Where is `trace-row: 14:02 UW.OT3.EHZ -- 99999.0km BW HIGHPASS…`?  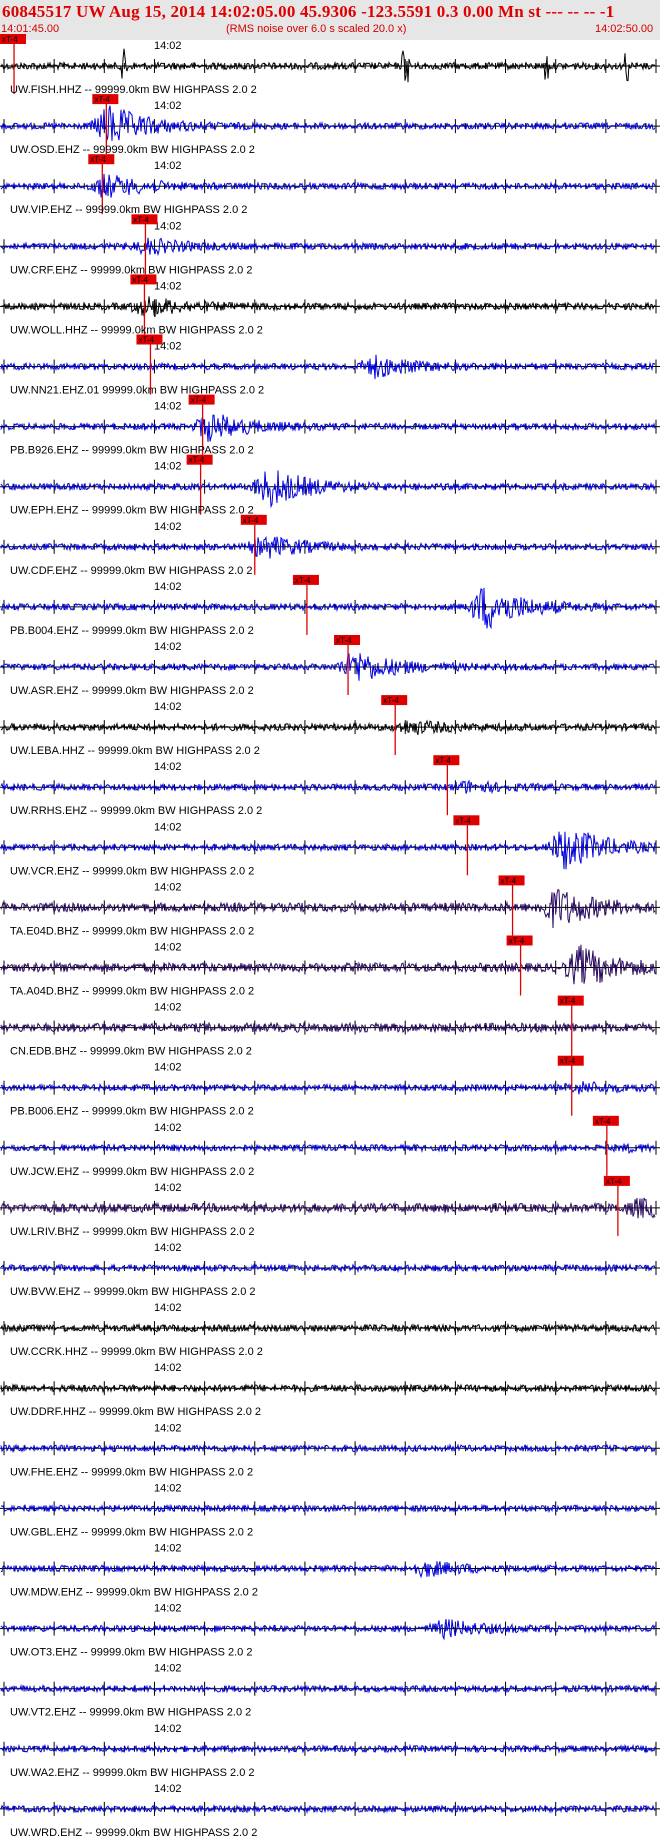 trace-row: 14:02 UW.OT3.EHZ -- 99999.0km BW HIGHPASS… is located at coordinates (330, 1631).